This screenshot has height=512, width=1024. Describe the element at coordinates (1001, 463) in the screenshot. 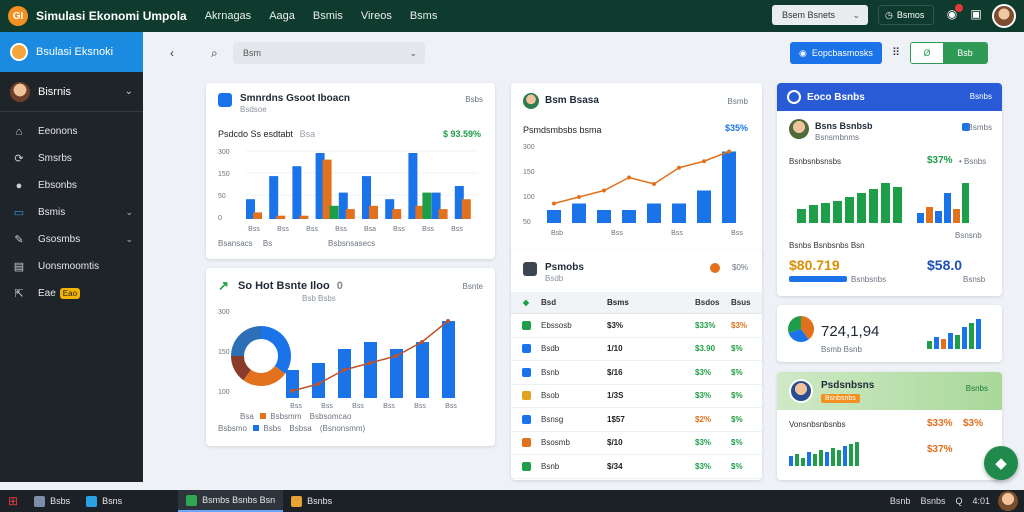

I see `chat-fab-button: ◆` at that location.